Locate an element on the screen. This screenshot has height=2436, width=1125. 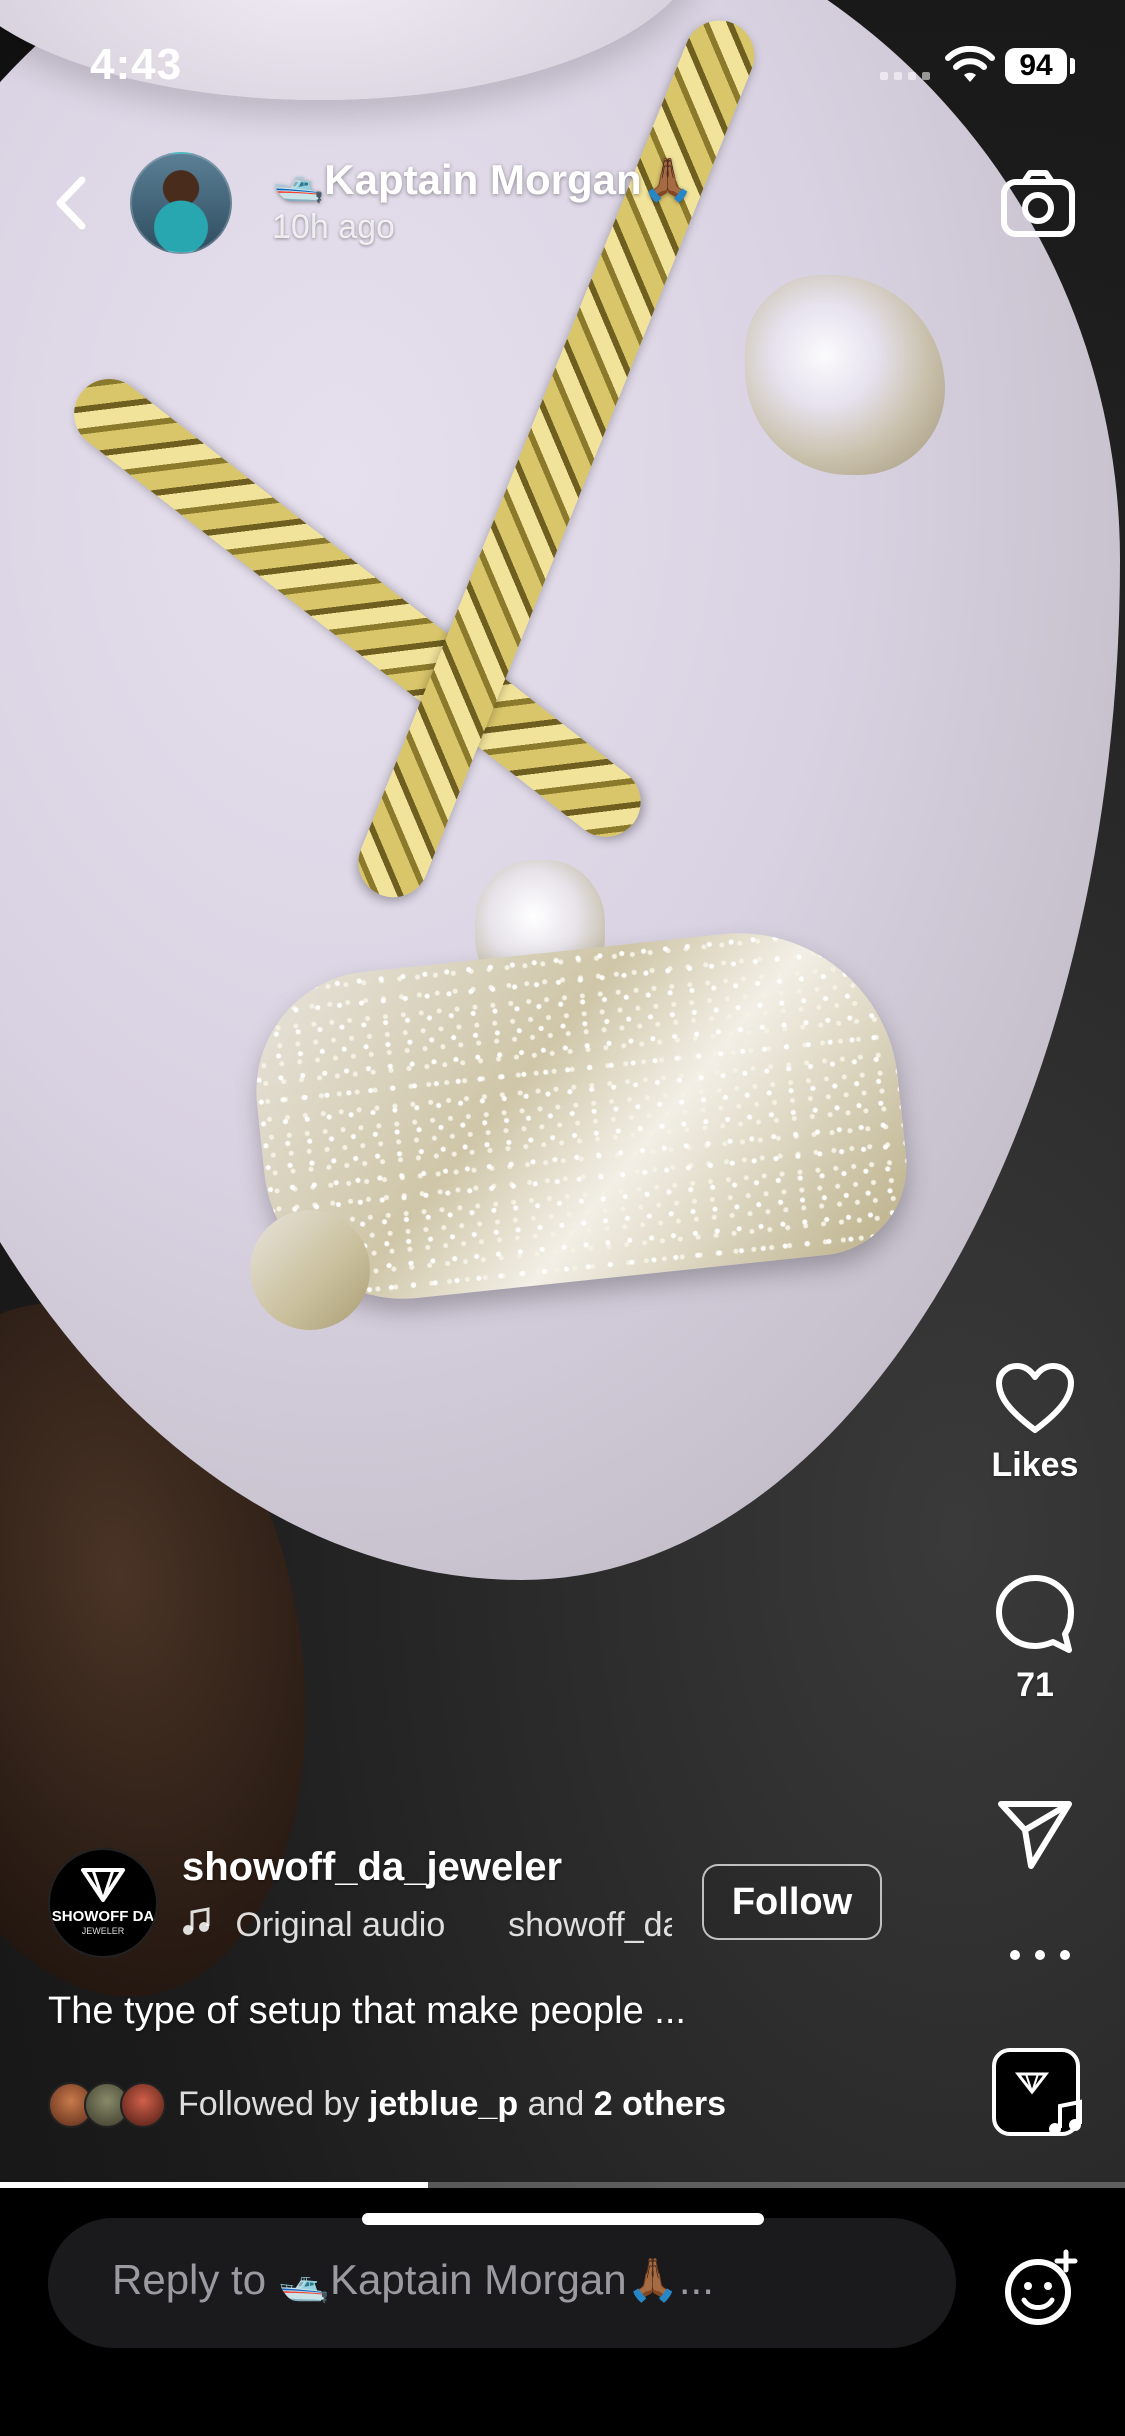
status-time: 4:43 is located at coordinates (136, 64).